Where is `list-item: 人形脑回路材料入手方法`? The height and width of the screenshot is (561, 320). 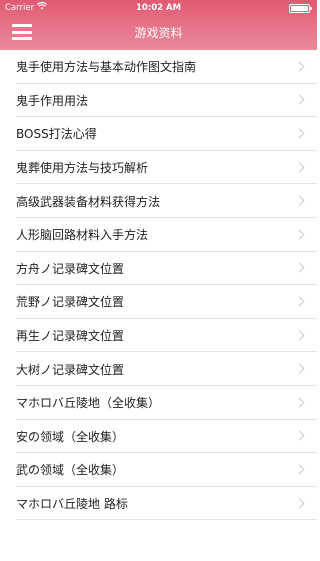 list-item: 人形脑回路材料入手方法 is located at coordinates (158, 235).